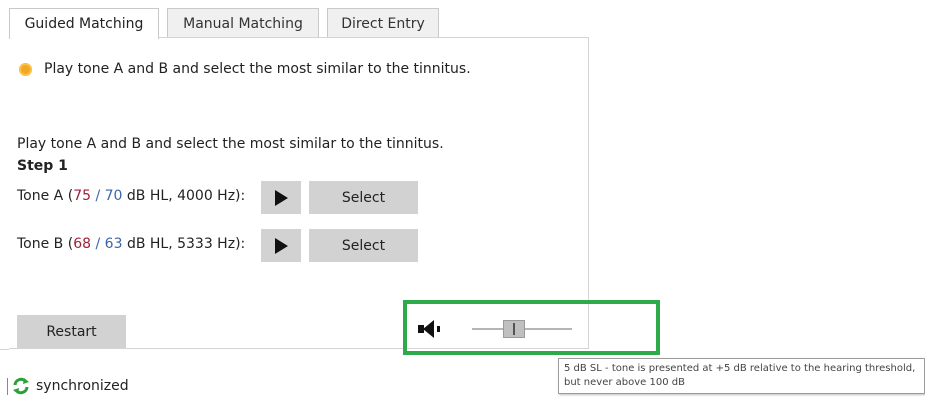  What do you see at coordinates (82, 386) in the screenshot?
I see `status-text: synchronized` at bounding box center [82, 386].